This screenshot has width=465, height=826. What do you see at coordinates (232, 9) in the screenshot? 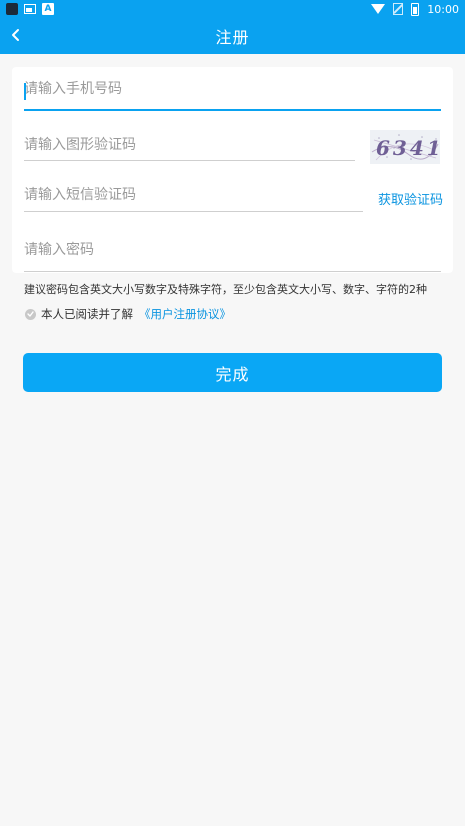
I see `status-bar: A 10:00` at bounding box center [232, 9].